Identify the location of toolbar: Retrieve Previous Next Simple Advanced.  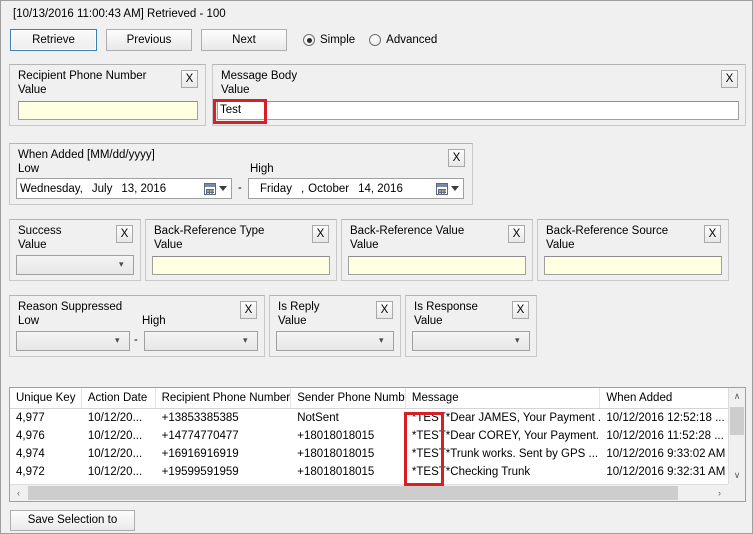
(230, 40).